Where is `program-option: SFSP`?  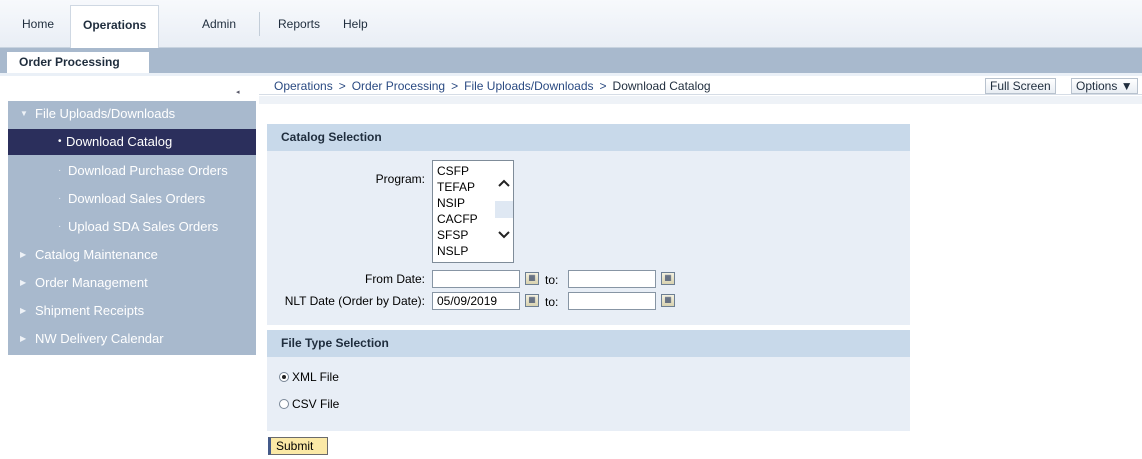 program-option: SFSP is located at coordinates (452, 235).